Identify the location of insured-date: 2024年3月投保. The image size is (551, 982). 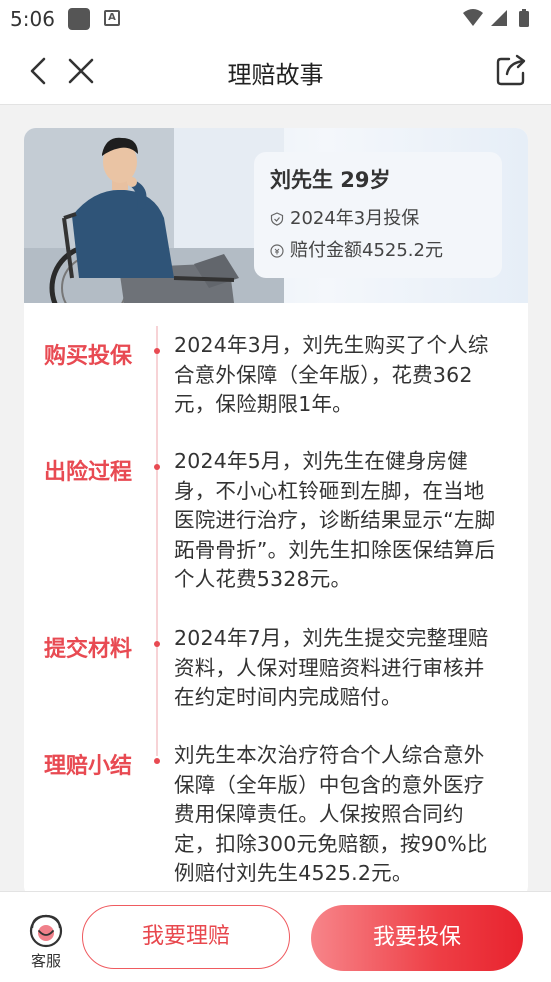
(355, 218).